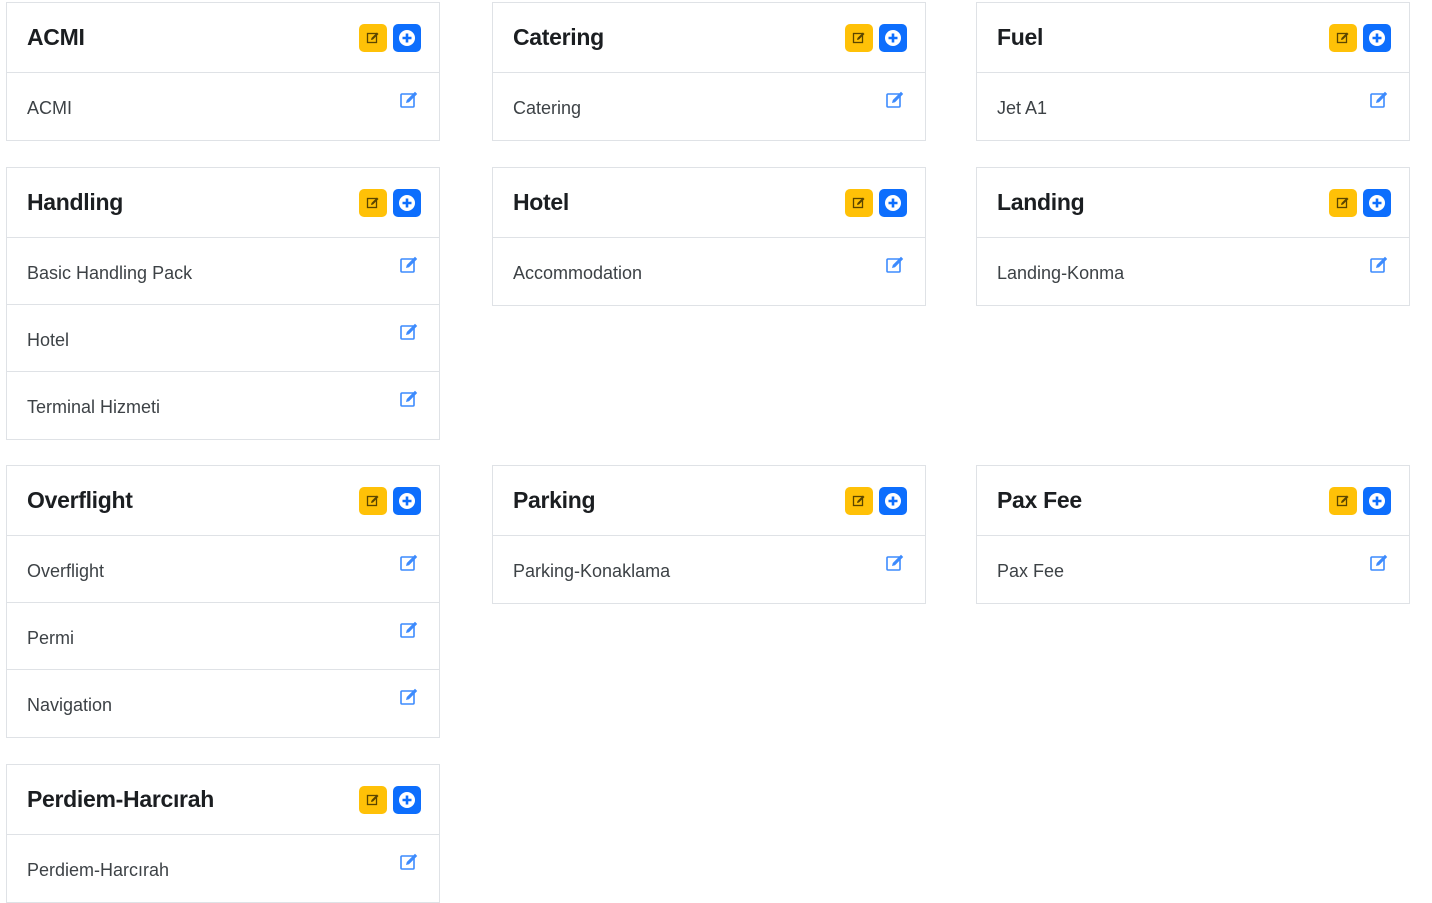 This screenshot has height=903, width=1432. I want to click on card-header: ACMI, so click(223, 38).